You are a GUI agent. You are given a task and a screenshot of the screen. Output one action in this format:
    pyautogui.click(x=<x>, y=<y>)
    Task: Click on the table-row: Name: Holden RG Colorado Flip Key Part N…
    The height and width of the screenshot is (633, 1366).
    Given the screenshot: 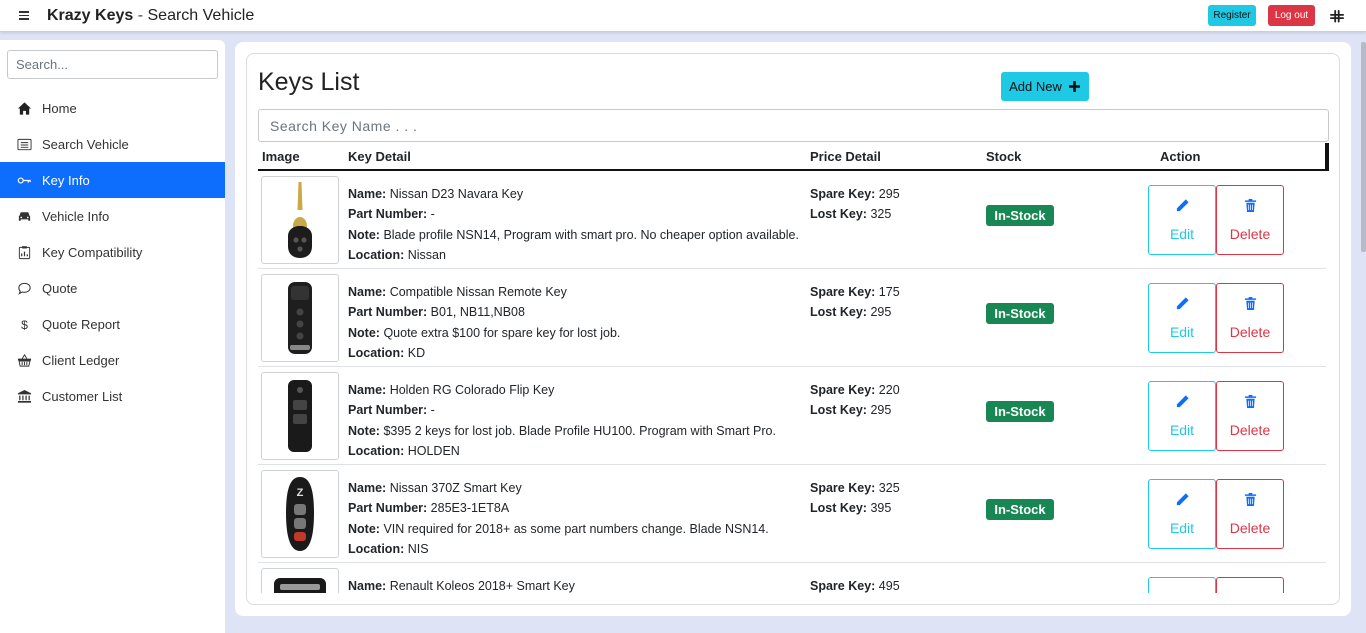 What is the action you would take?
    pyautogui.click(x=792, y=416)
    